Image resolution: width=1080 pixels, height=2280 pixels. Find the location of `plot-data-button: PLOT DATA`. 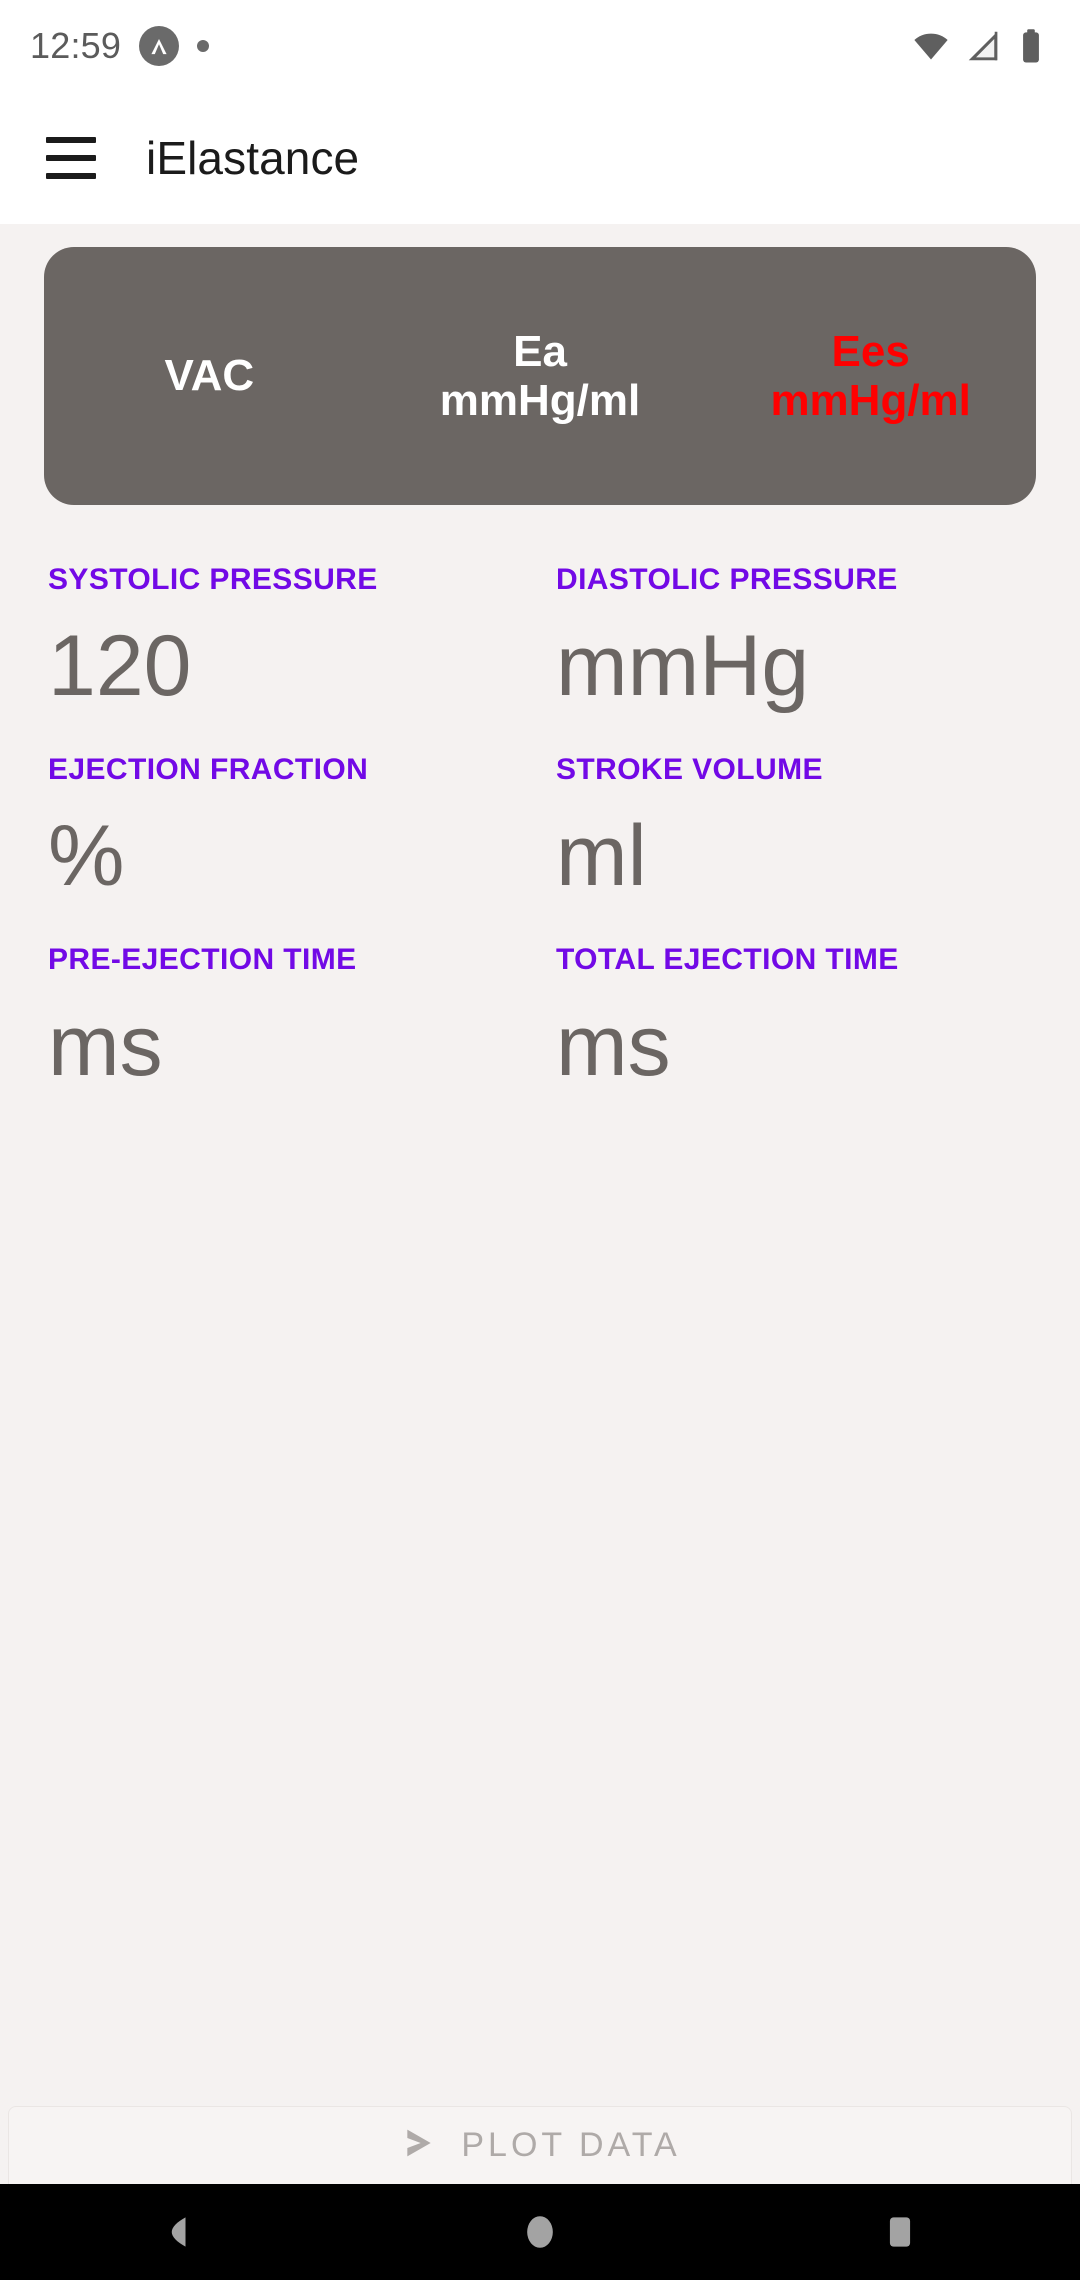

plot-data-button: PLOT DATA is located at coordinates (540, 2145).